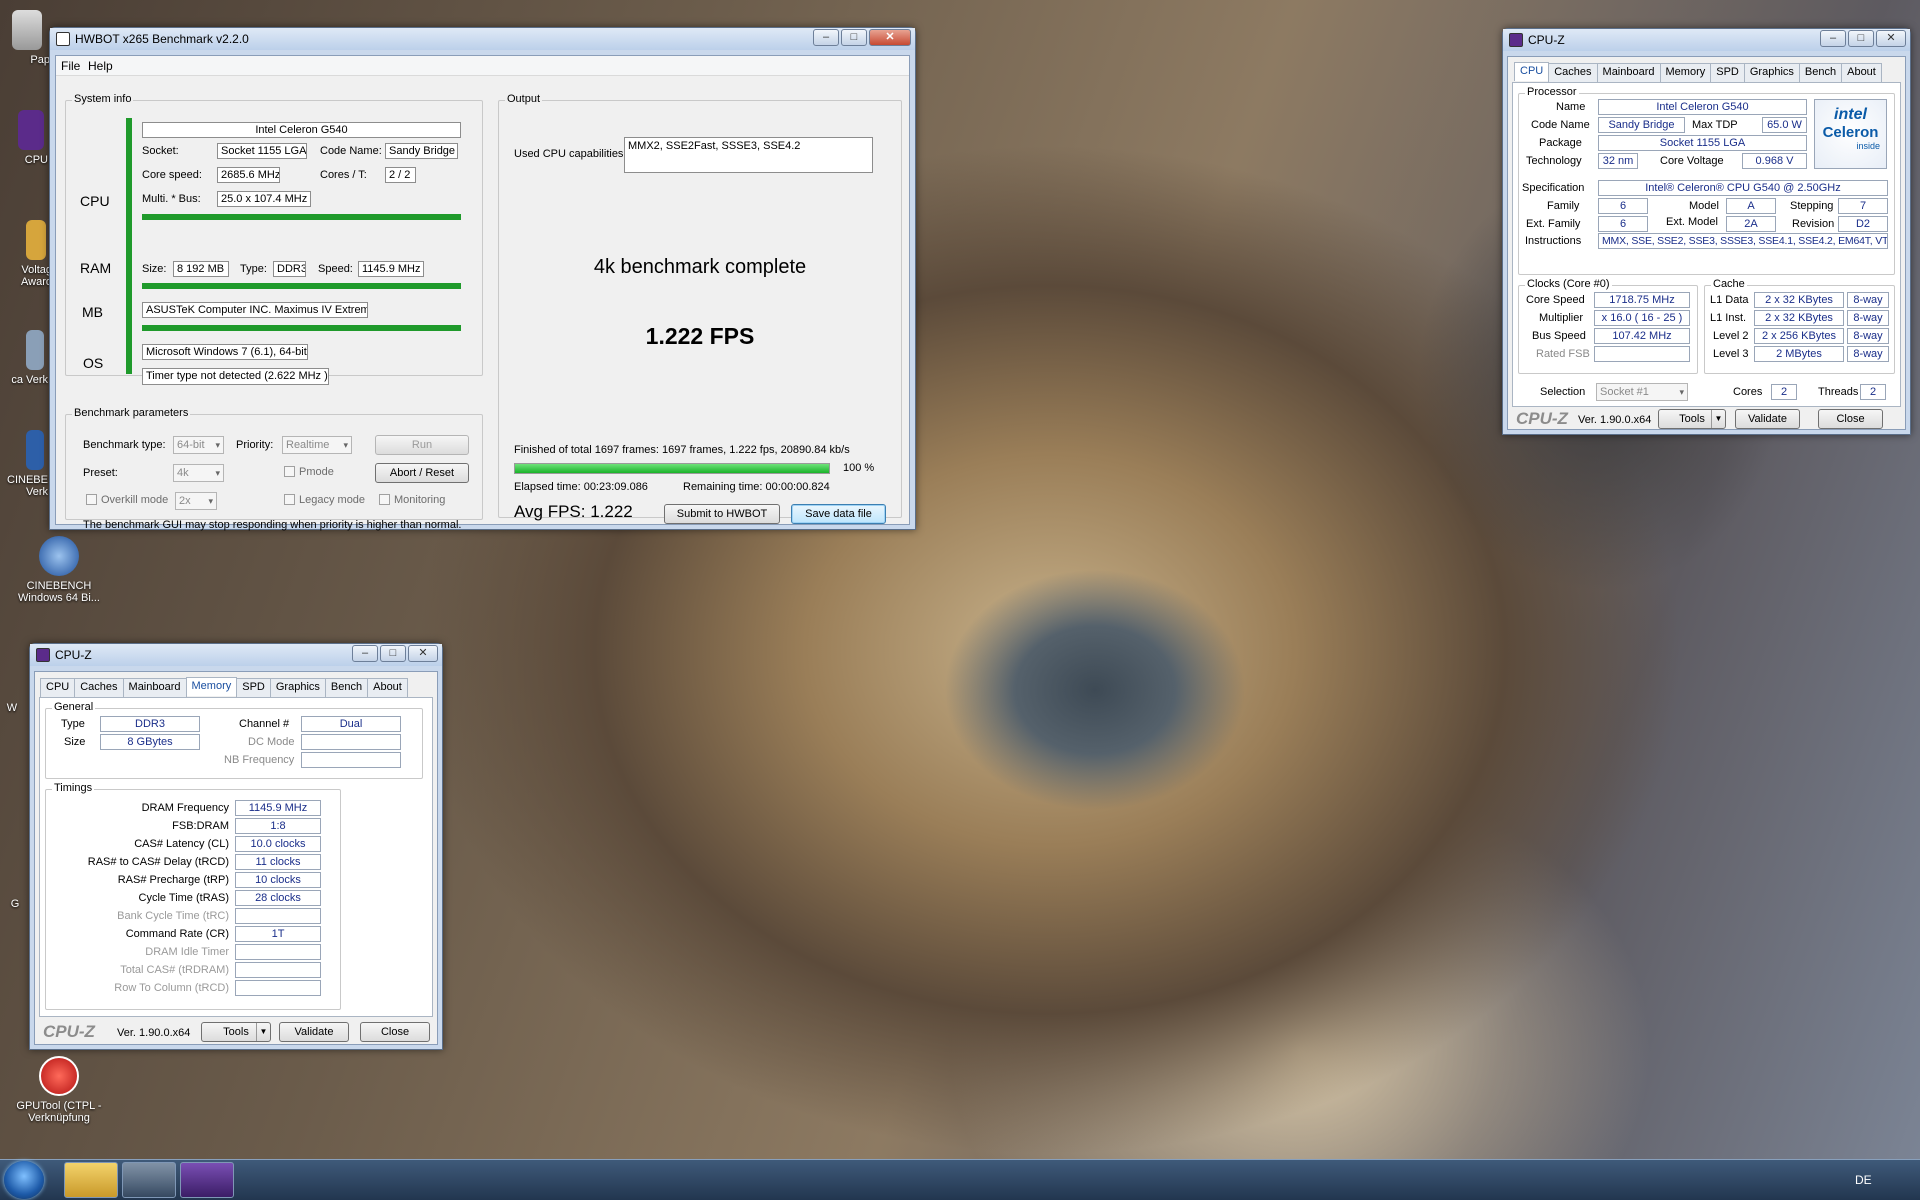  Describe the element at coordinates (1702, 107) in the screenshot. I see `processor-name-field: Intel Celeron G540` at that location.